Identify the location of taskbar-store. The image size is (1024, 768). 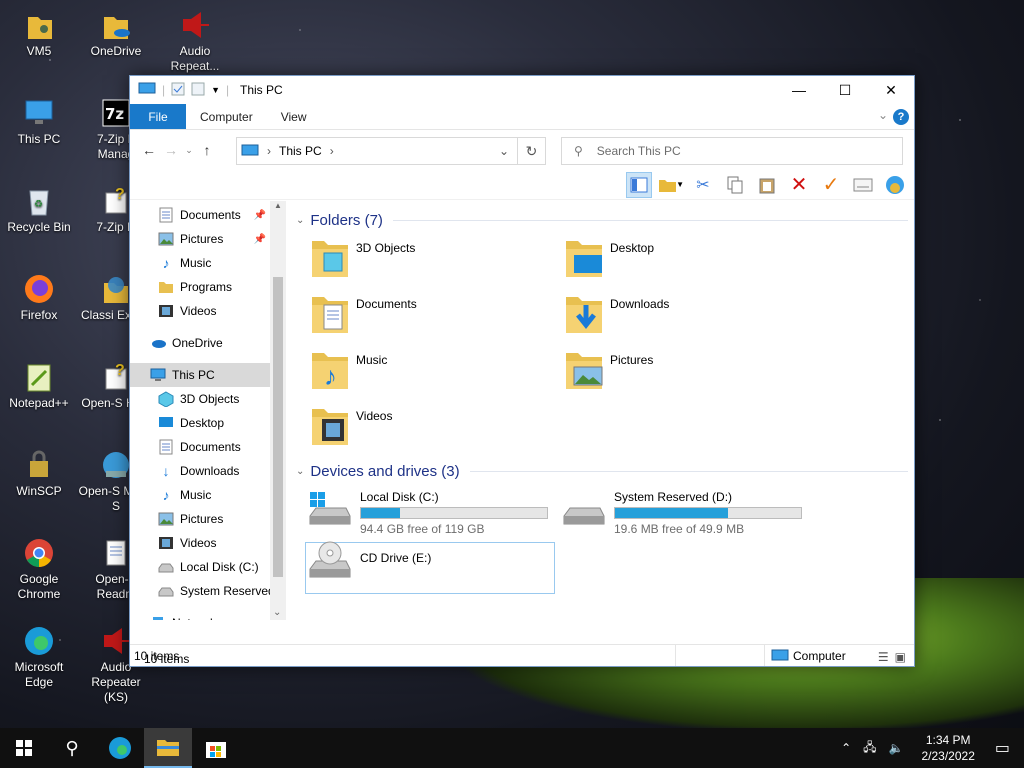
(216, 748).